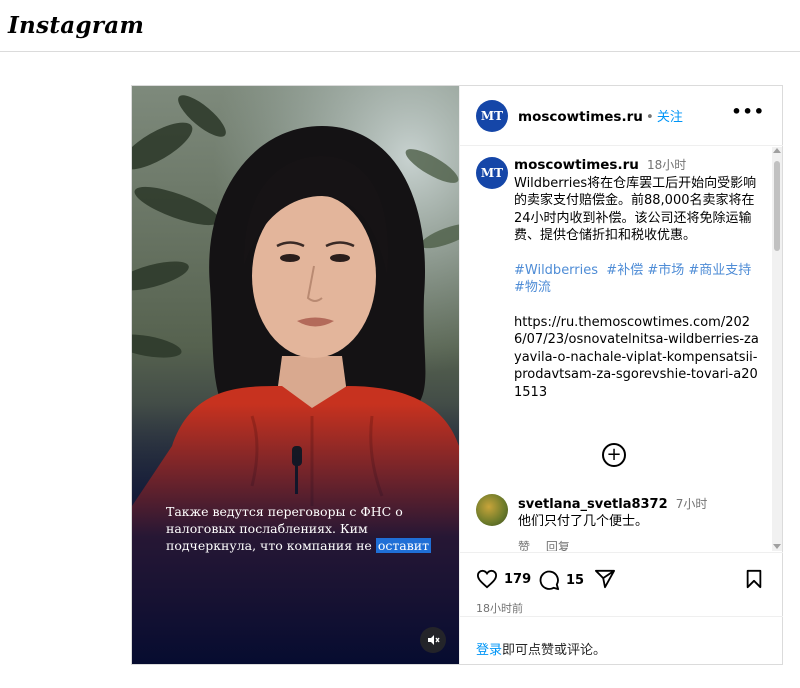 The width and height of the screenshot is (800, 688). I want to click on comment-like-button: 赞, so click(524, 545).